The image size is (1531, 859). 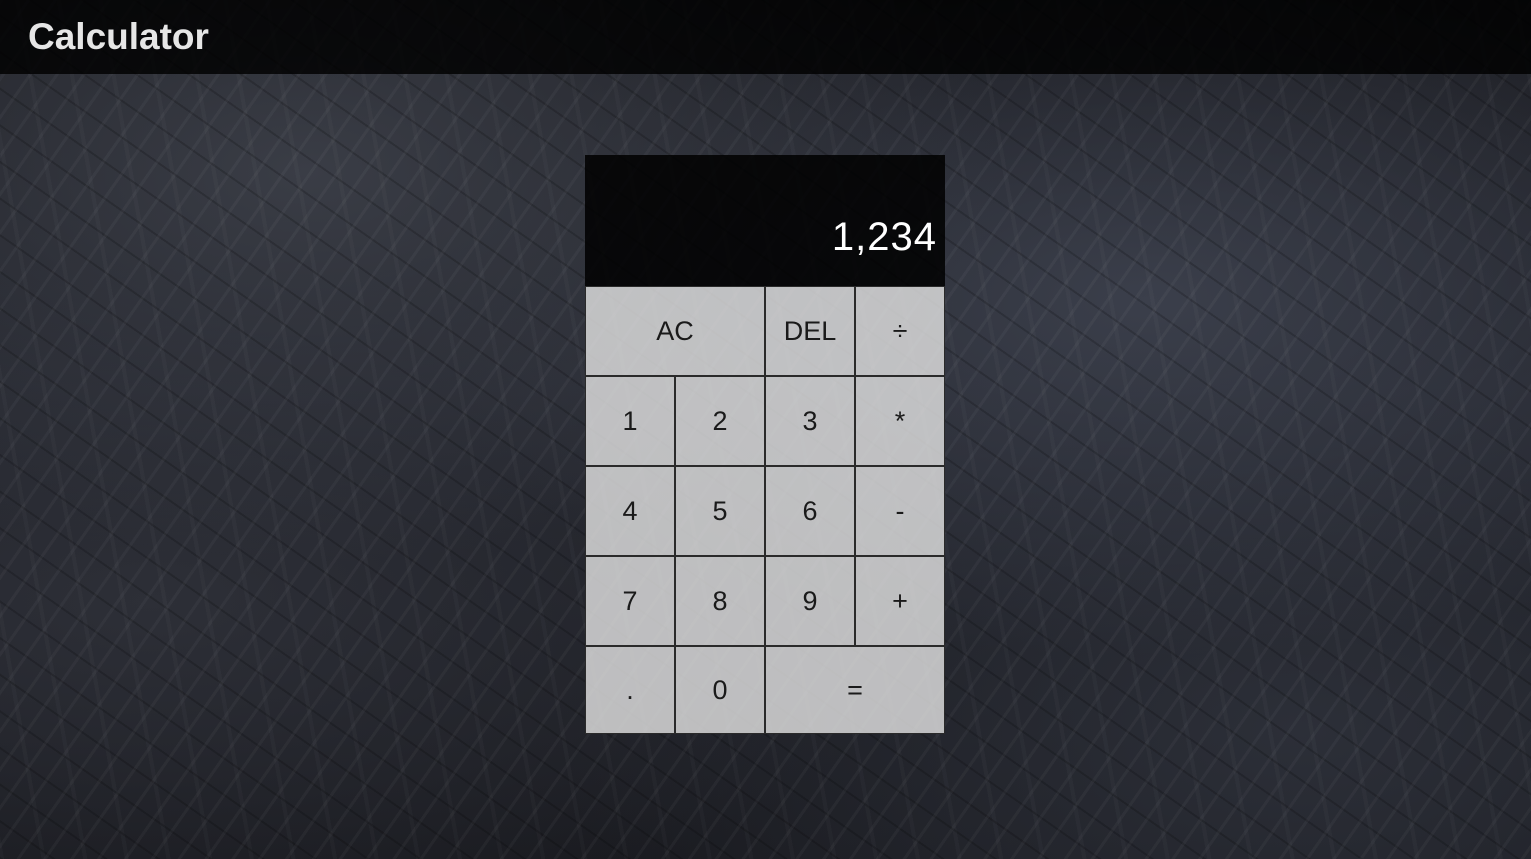 I want to click on divide-button: ÷, so click(x=900, y=331).